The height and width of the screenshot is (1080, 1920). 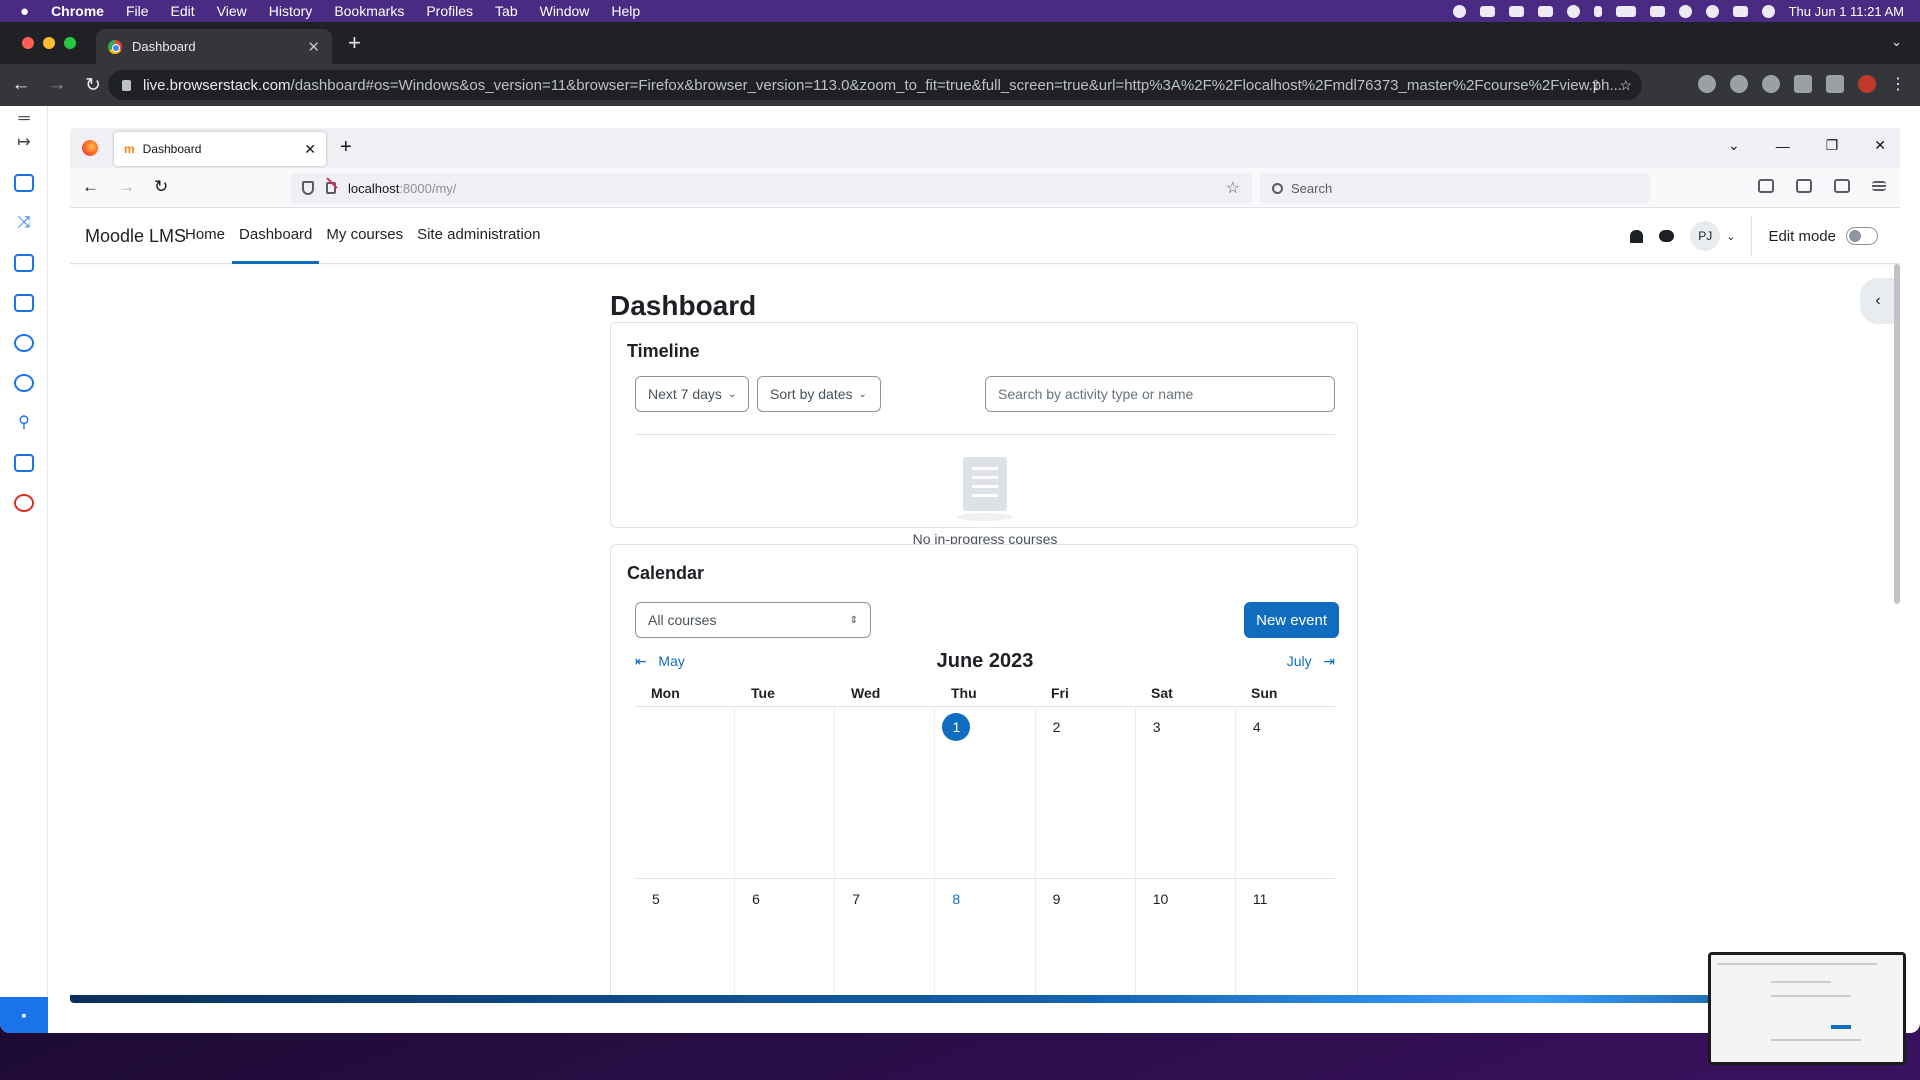 What do you see at coordinates (1880, 145) in the screenshot?
I see `close-icon: ✕` at bounding box center [1880, 145].